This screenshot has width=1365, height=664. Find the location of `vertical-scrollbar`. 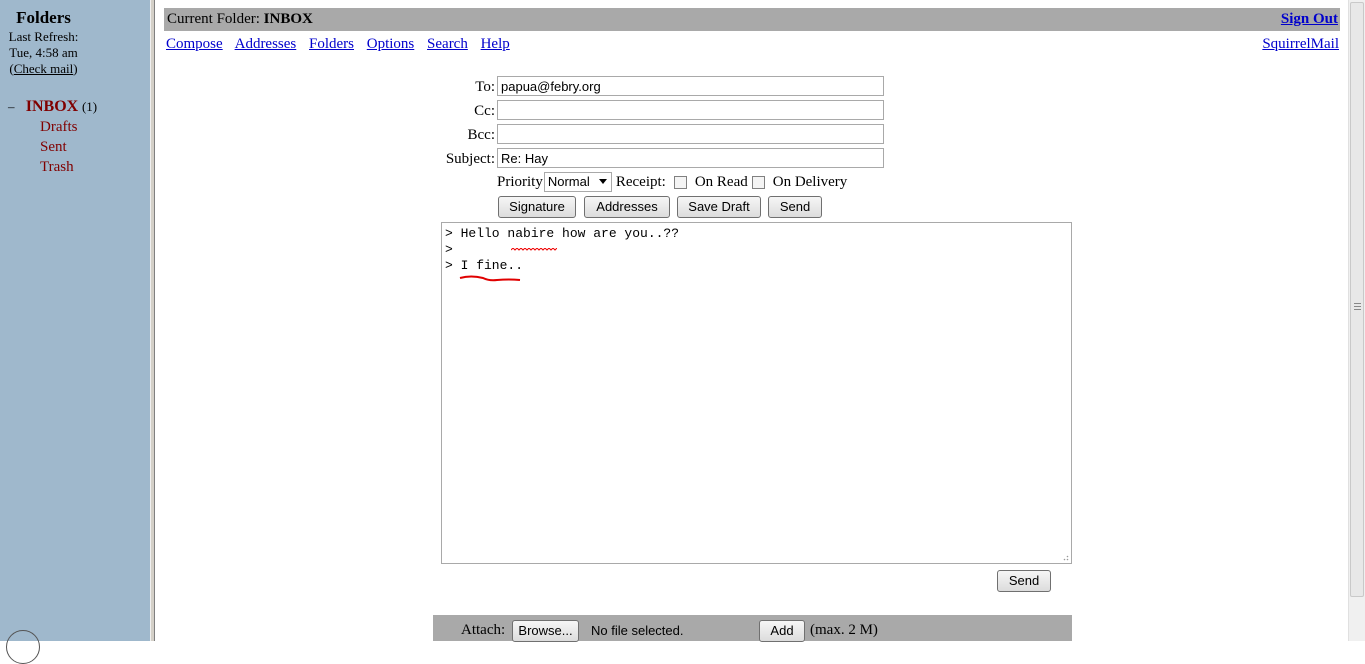

vertical-scrollbar is located at coordinates (1356, 320).